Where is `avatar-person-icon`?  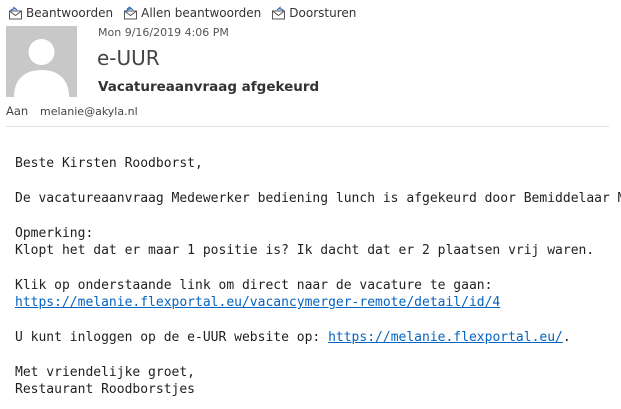 avatar-person-icon is located at coordinates (41, 68).